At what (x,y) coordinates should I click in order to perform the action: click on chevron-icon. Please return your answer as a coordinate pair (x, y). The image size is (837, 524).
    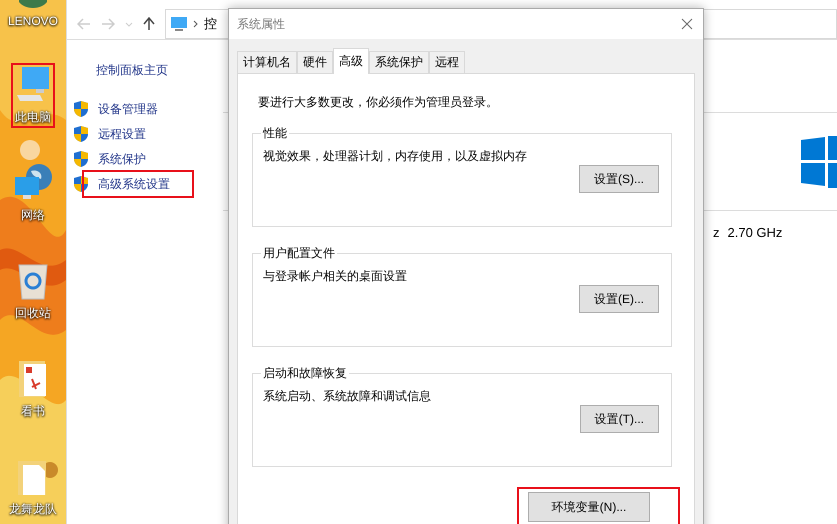
    Looking at the image, I should click on (196, 24).